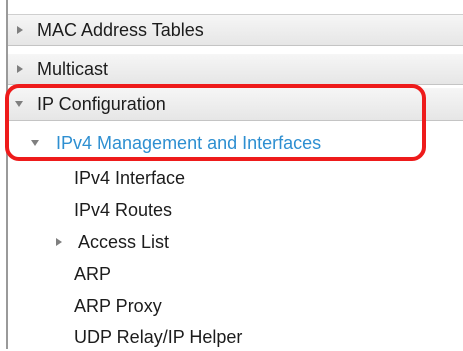  What do you see at coordinates (118, 305) in the screenshot?
I see `nav-item-label: ARP Proxy` at bounding box center [118, 305].